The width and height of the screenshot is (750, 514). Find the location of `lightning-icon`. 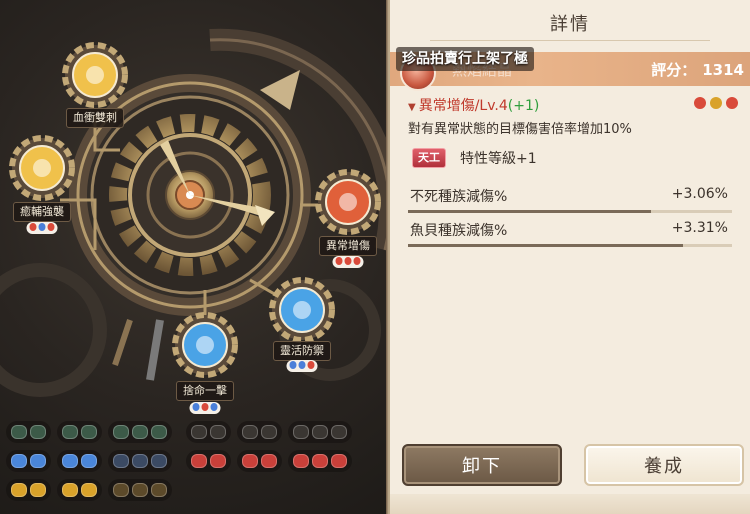

lightning-icon is located at coordinates (205, 345).